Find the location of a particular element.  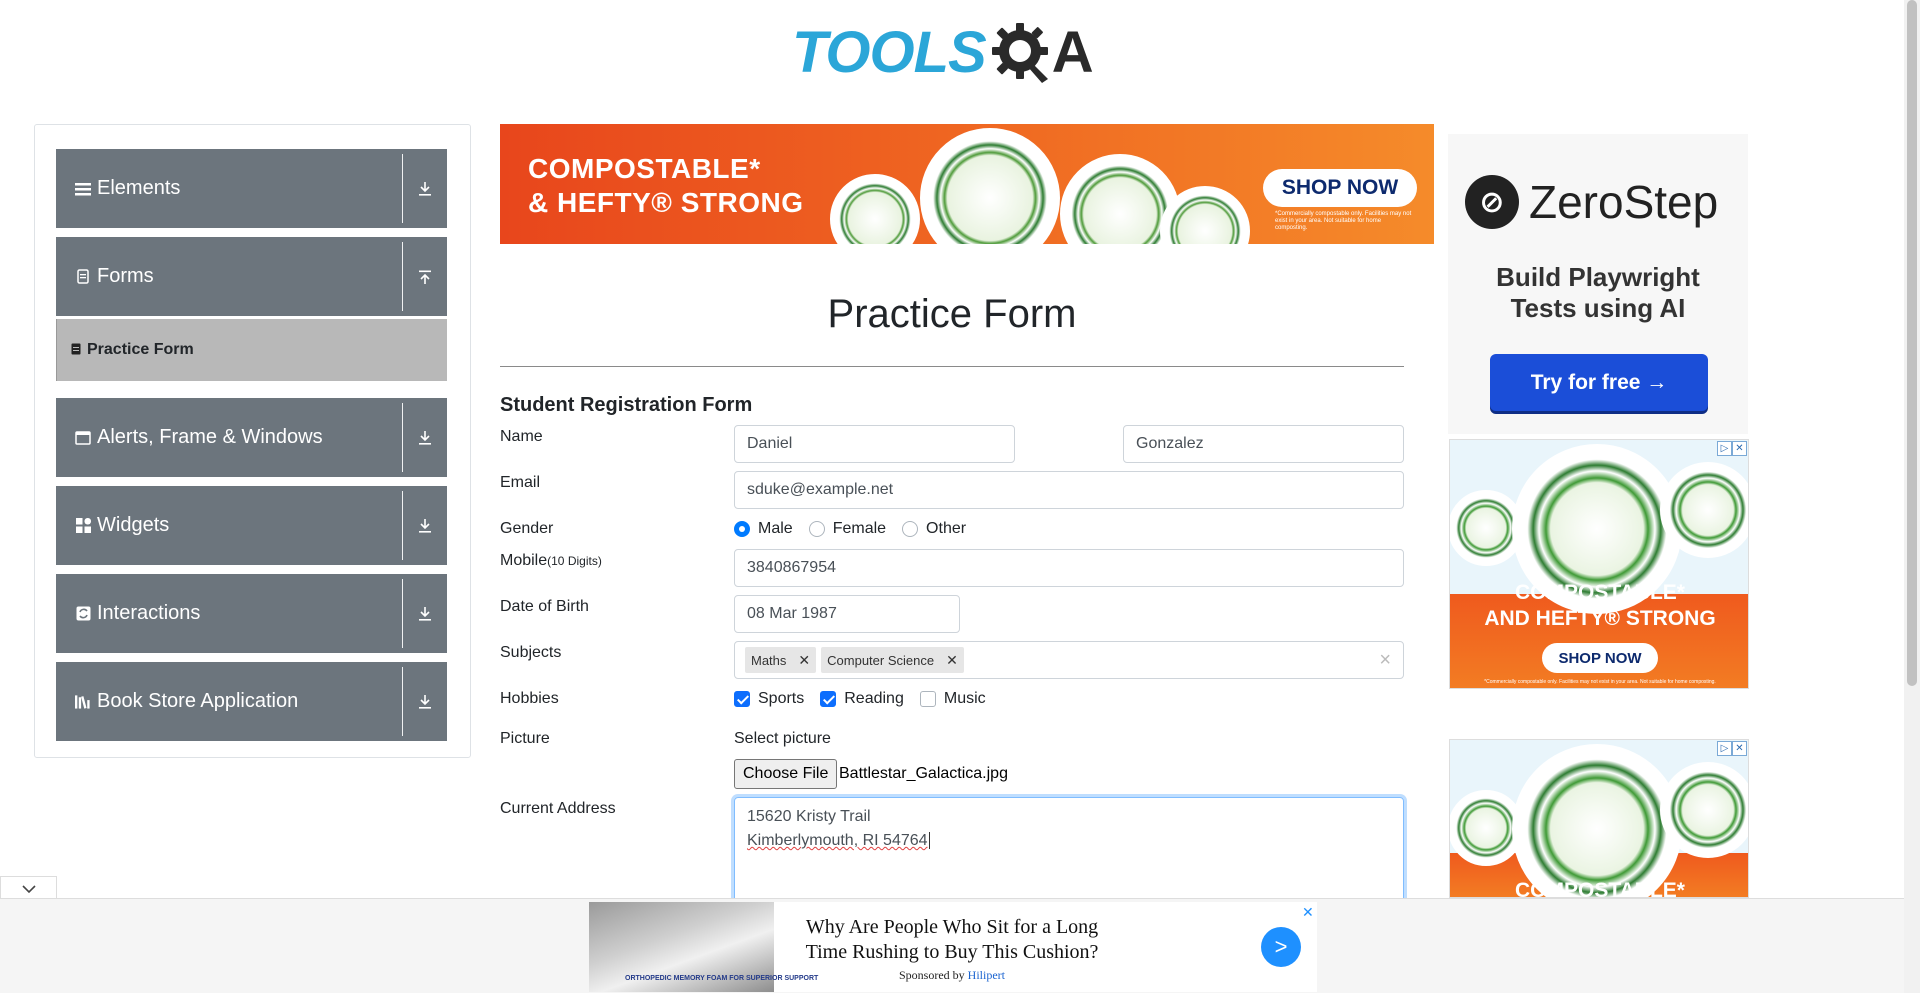

chevron-down-icon is located at coordinates (28, 888).